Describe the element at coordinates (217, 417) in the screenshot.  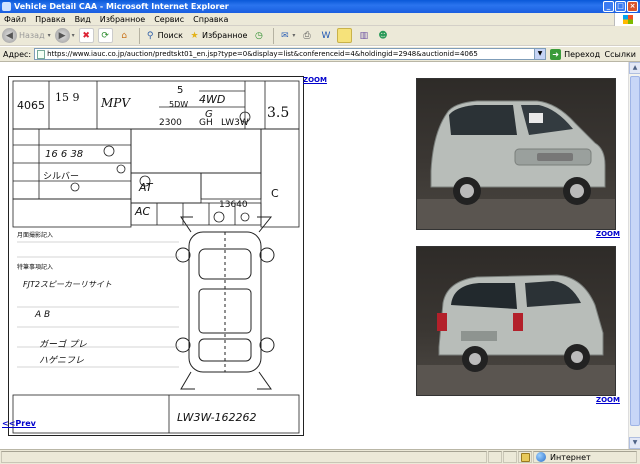
I see `sheet-chassis: LW3W-162262` at that location.